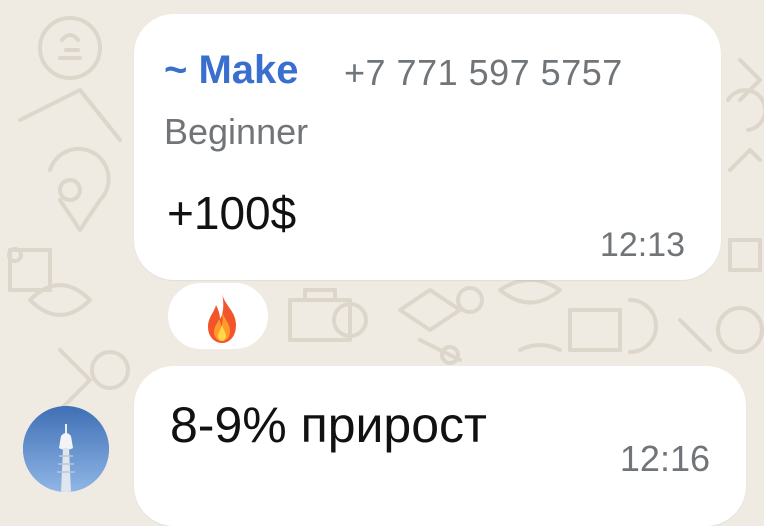  What do you see at coordinates (231, 70) in the screenshot?
I see `sender-name: ~ Make` at bounding box center [231, 70].